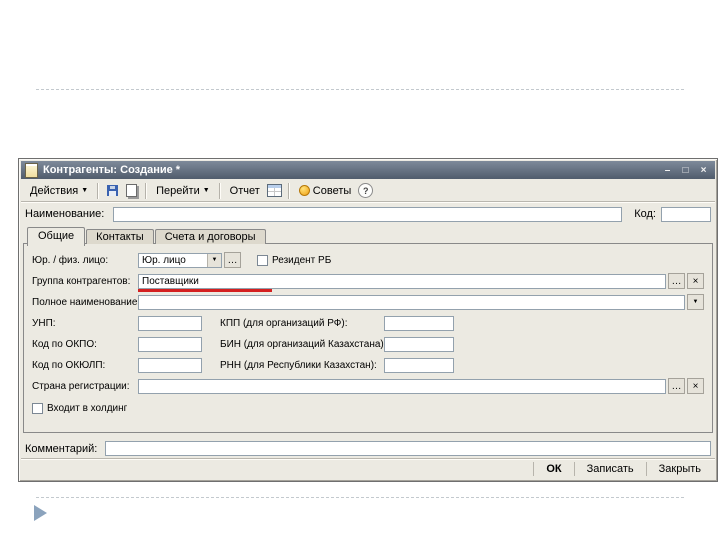 The height and width of the screenshot is (540, 720). What do you see at coordinates (298, 365) in the screenshot?
I see `rnn-label: РНН (для Республики Казахстан):` at bounding box center [298, 365].